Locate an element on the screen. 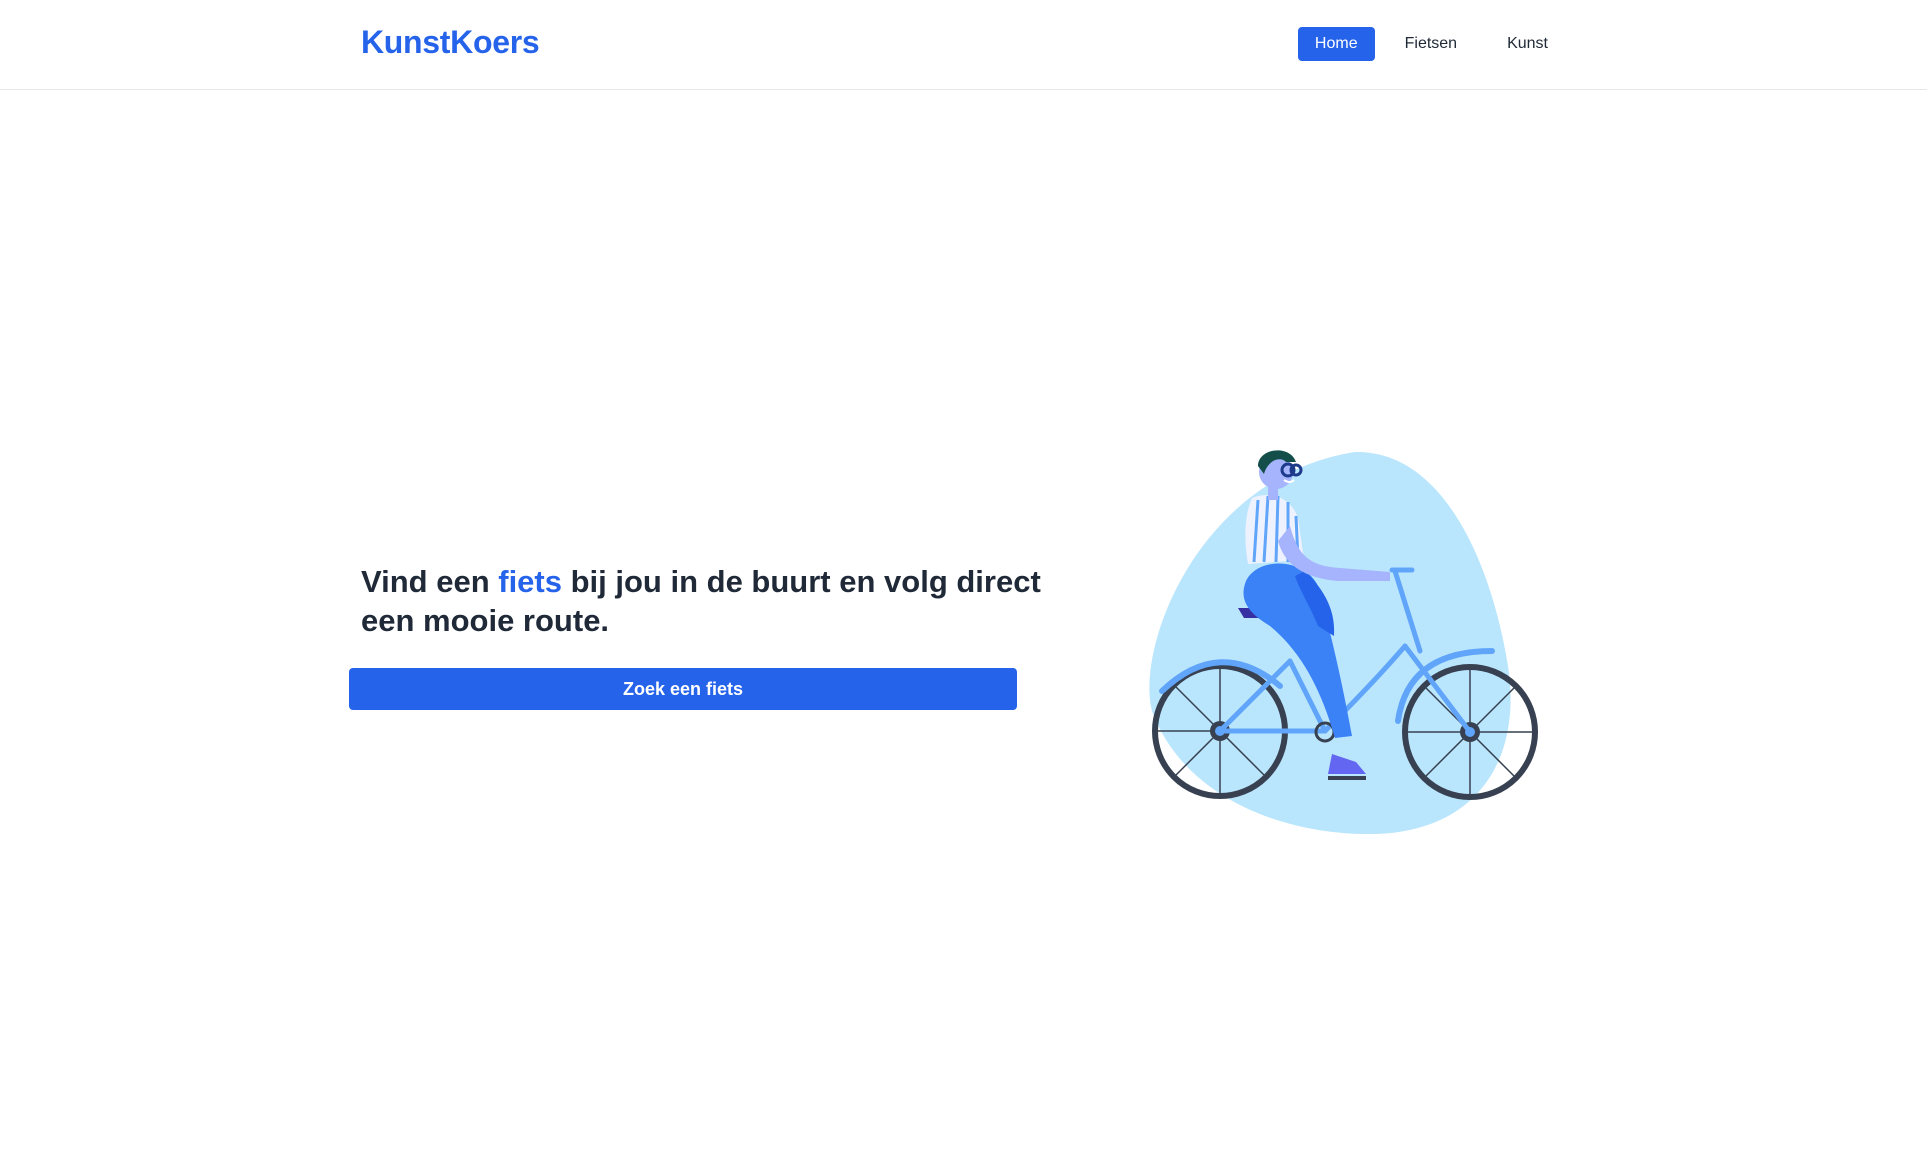 This screenshot has width=1927, height=1153. nav-kunst: Kunst is located at coordinates (1527, 44).